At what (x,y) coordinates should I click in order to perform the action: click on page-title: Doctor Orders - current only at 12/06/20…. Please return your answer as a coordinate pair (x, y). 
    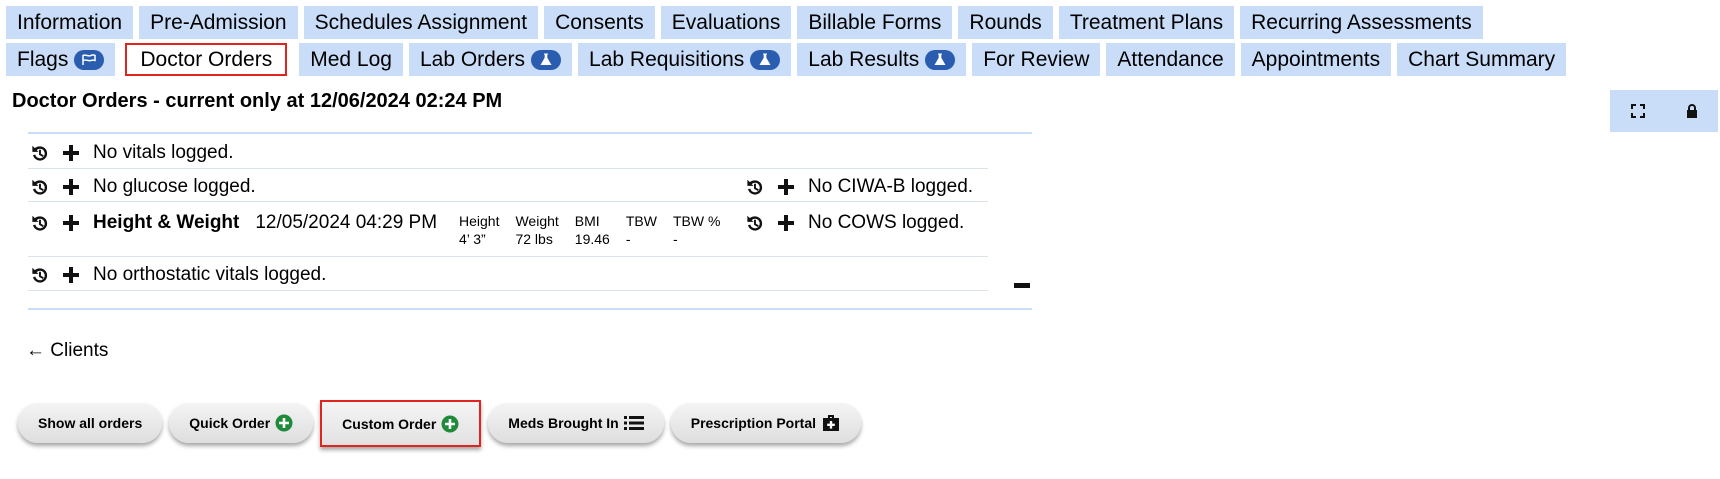
    Looking at the image, I should click on (257, 101).